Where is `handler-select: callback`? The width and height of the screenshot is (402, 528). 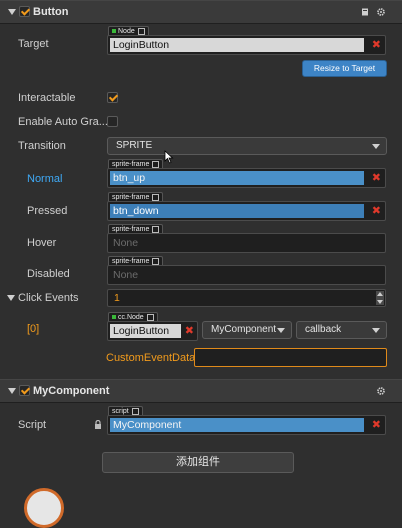
handler-select: callback is located at coordinates (341, 330).